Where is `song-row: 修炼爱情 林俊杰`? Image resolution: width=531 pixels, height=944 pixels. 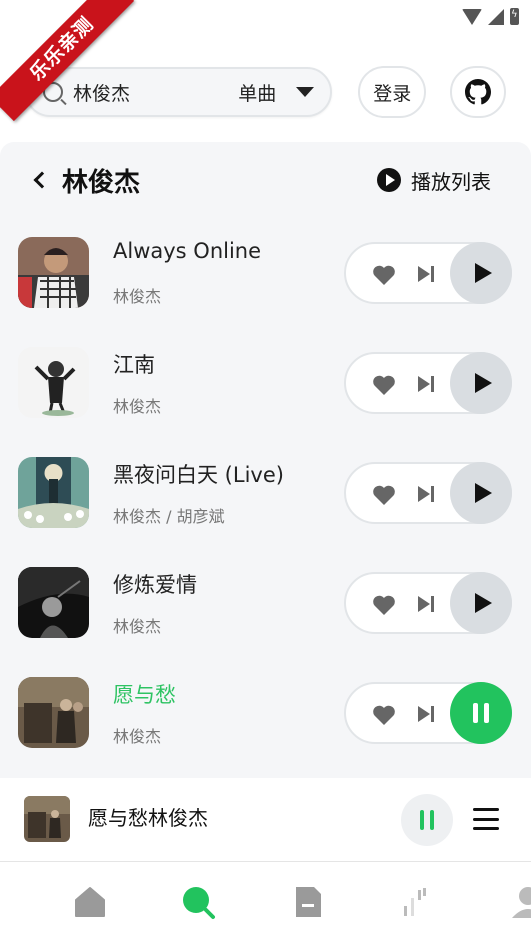
song-row: 修炼爱情 林俊杰 is located at coordinates (265, 622).